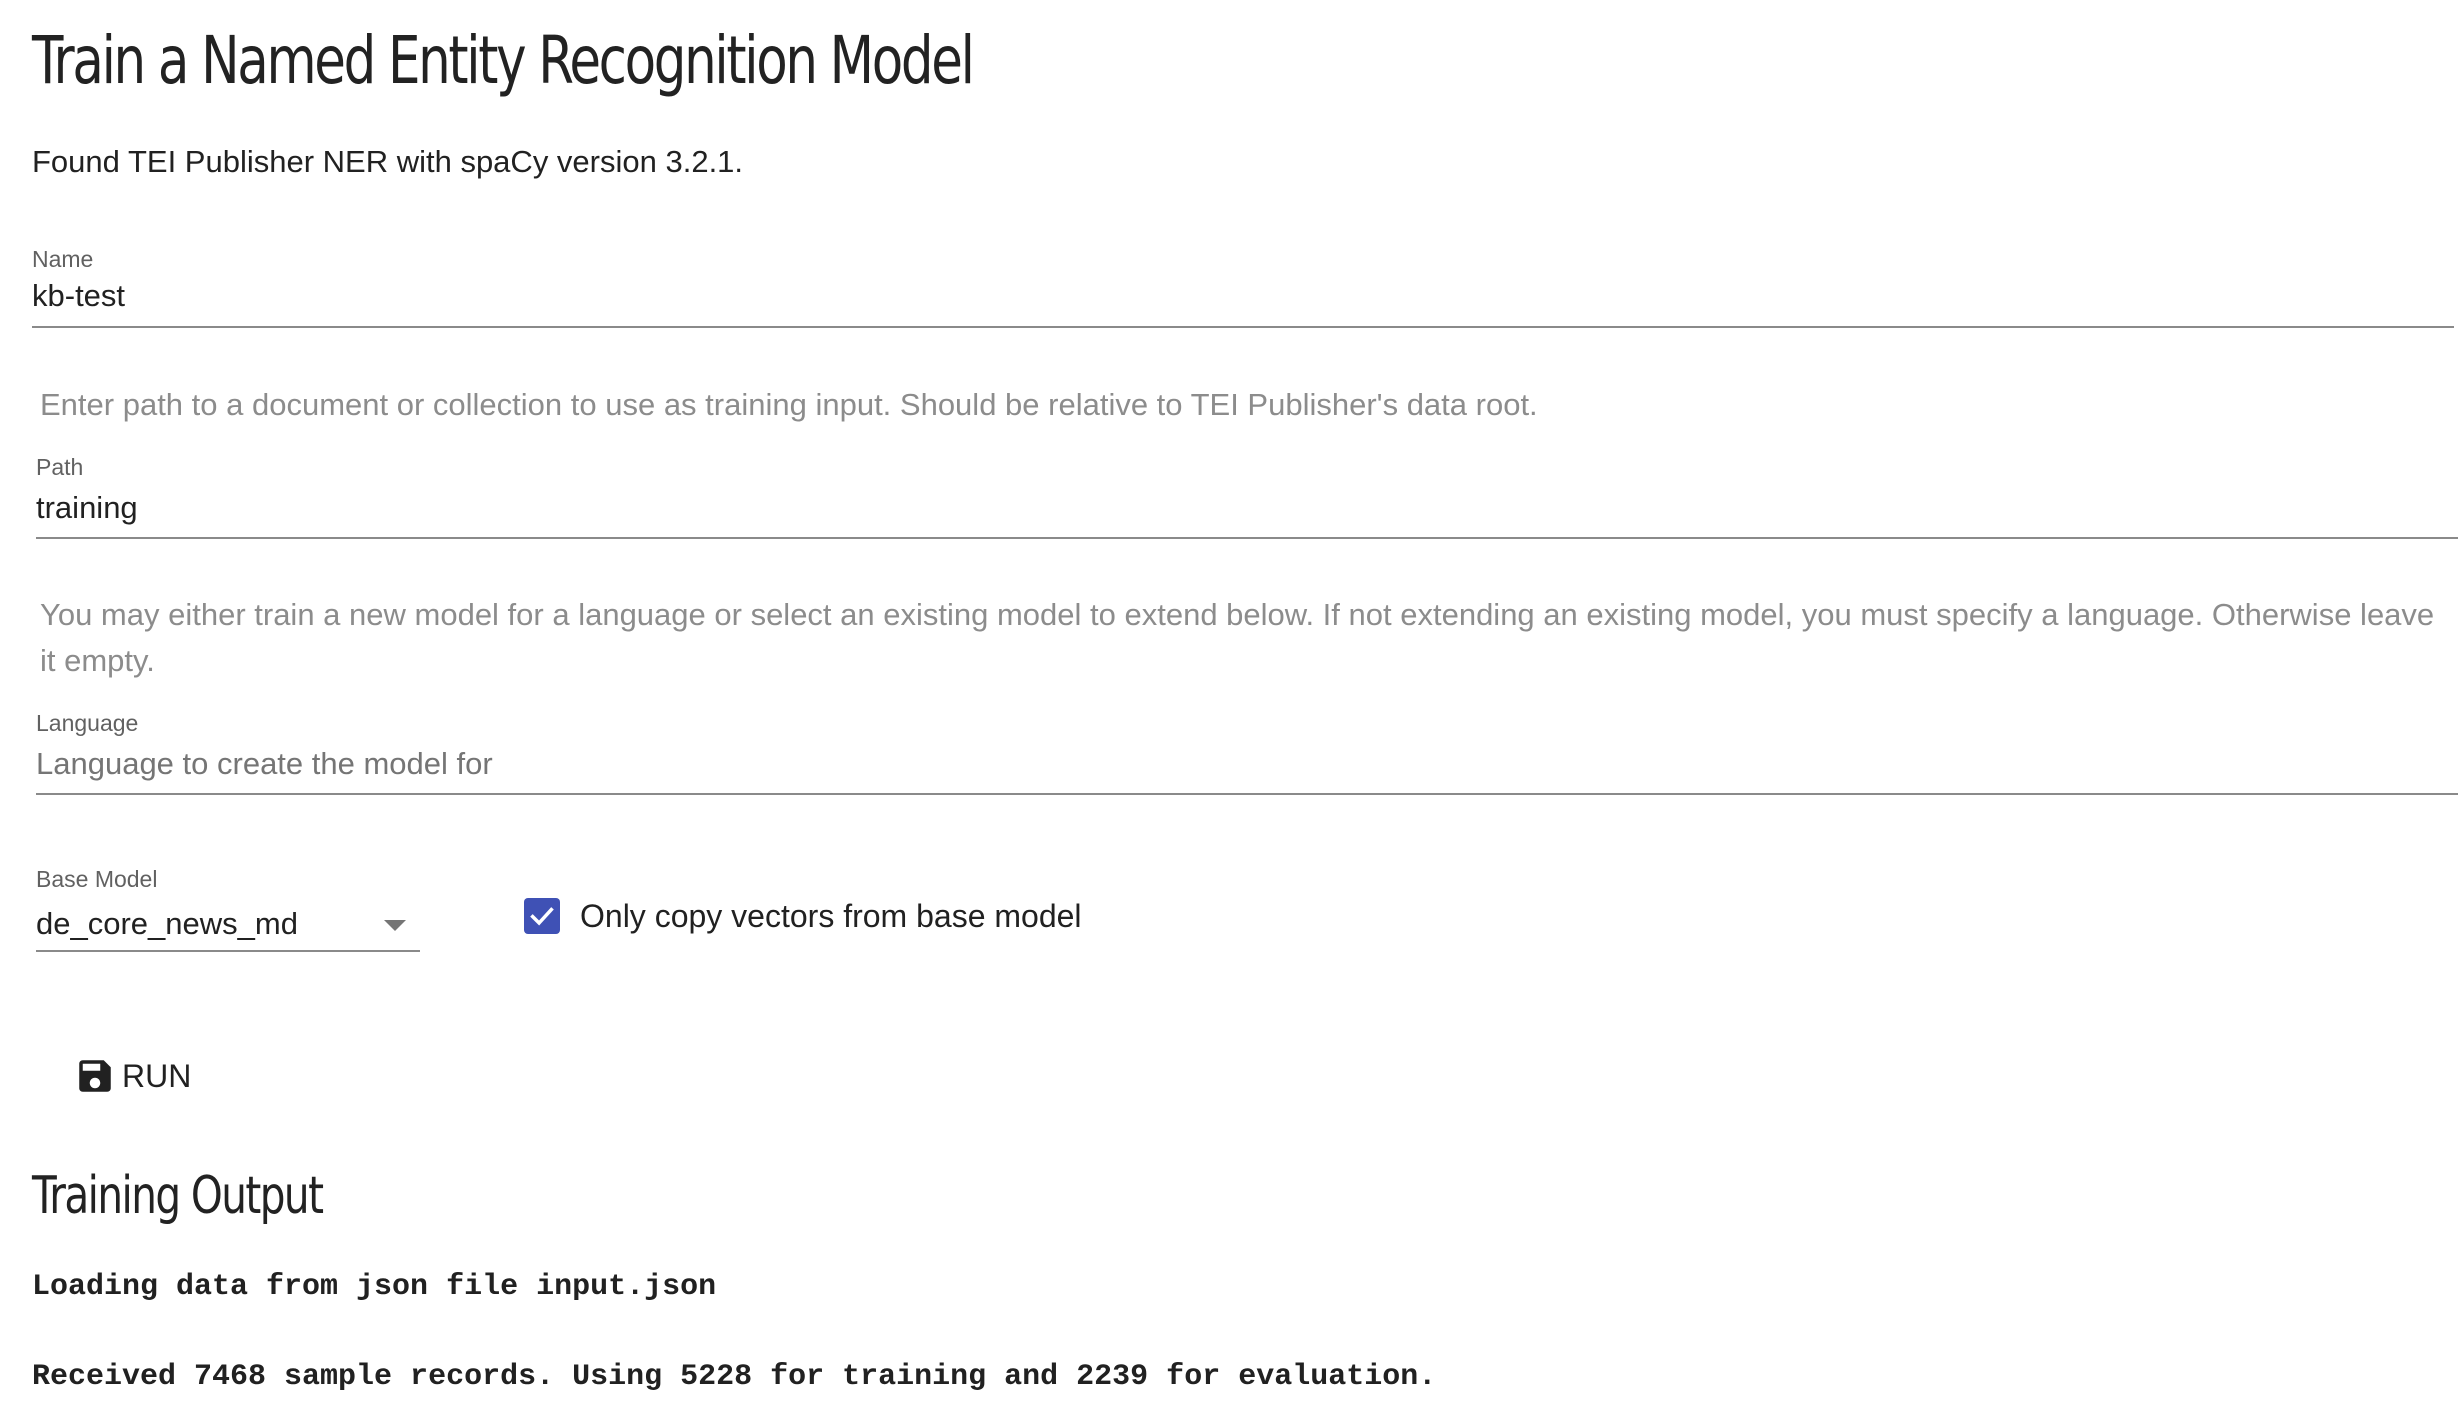 The image size is (2462, 1422). What do you see at coordinates (157, 1076) in the screenshot?
I see `run-button-label: RUN` at bounding box center [157, 1076].